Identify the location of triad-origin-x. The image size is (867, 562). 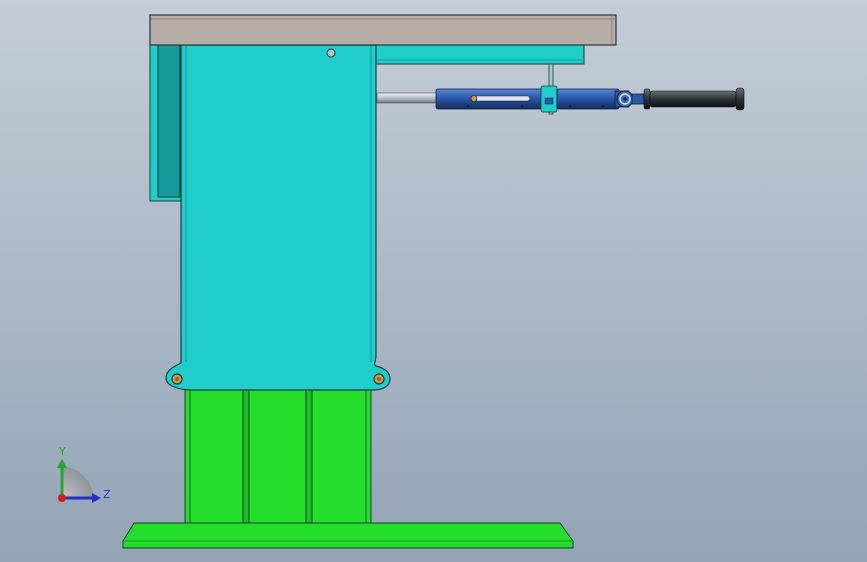
(62, 498).